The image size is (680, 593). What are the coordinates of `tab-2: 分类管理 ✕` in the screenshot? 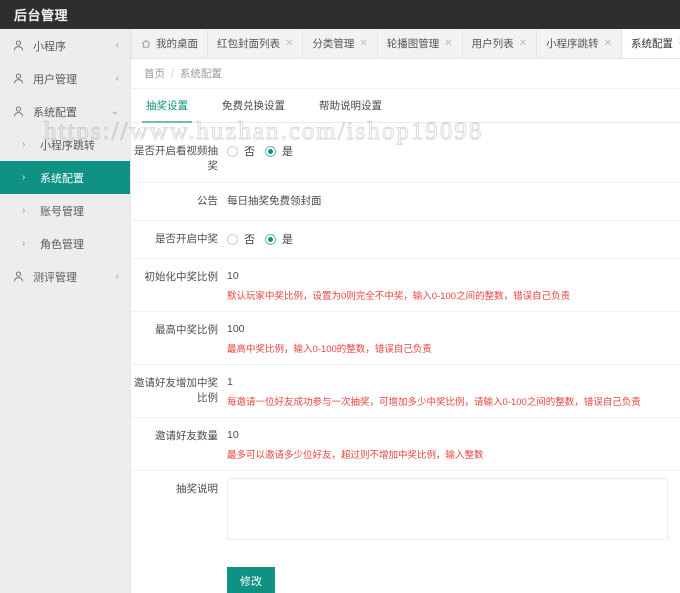 It's located at (340, 43).